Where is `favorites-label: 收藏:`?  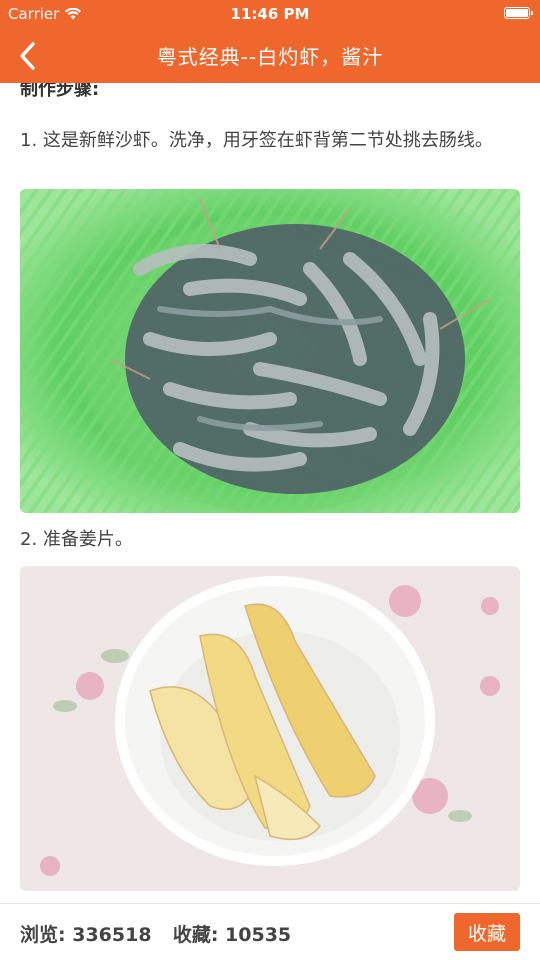
favorites-label: 收藏: is located at coordinates (195, 935).